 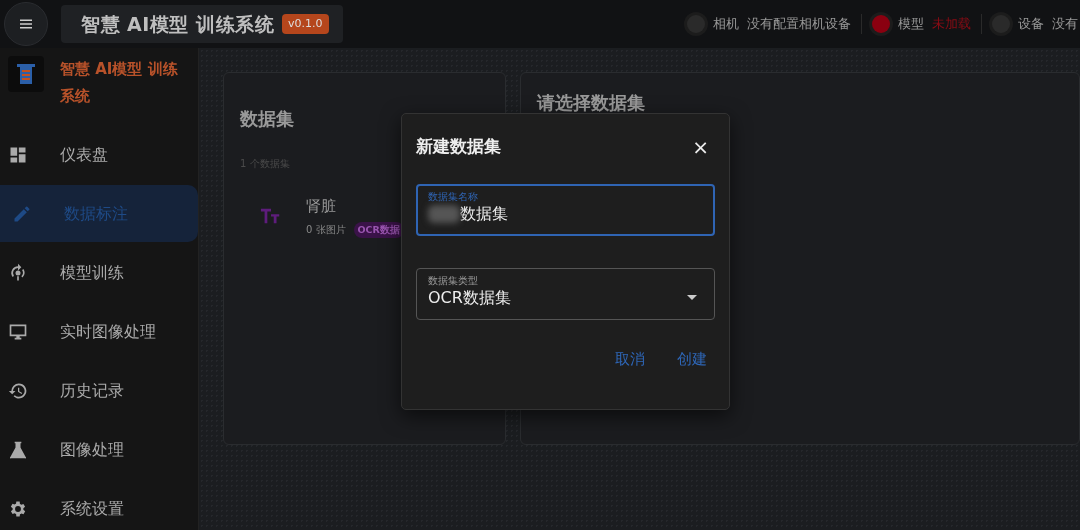 I want to click on redaction-blur, so click(x=444, y=213).